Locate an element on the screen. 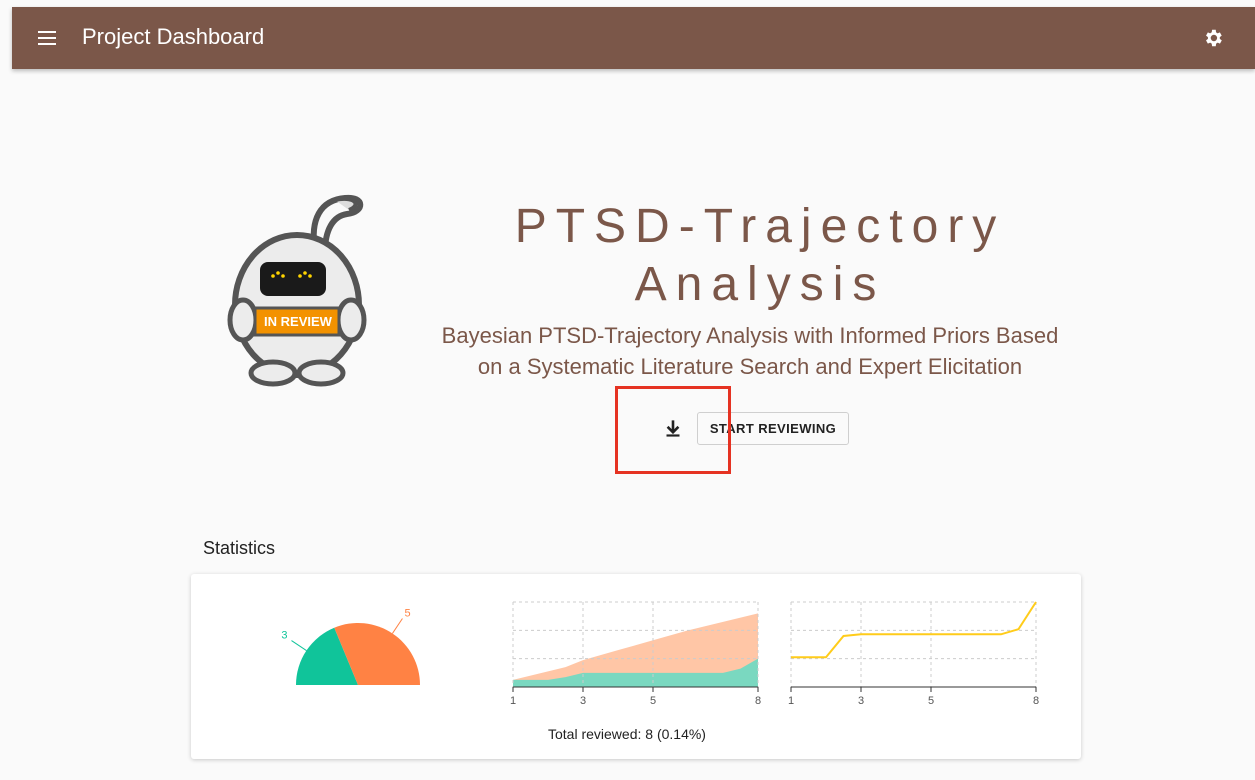 This screenshot has width=1255, height=780. project-title-line-2: Analysis is located at coordinates (760, 284).